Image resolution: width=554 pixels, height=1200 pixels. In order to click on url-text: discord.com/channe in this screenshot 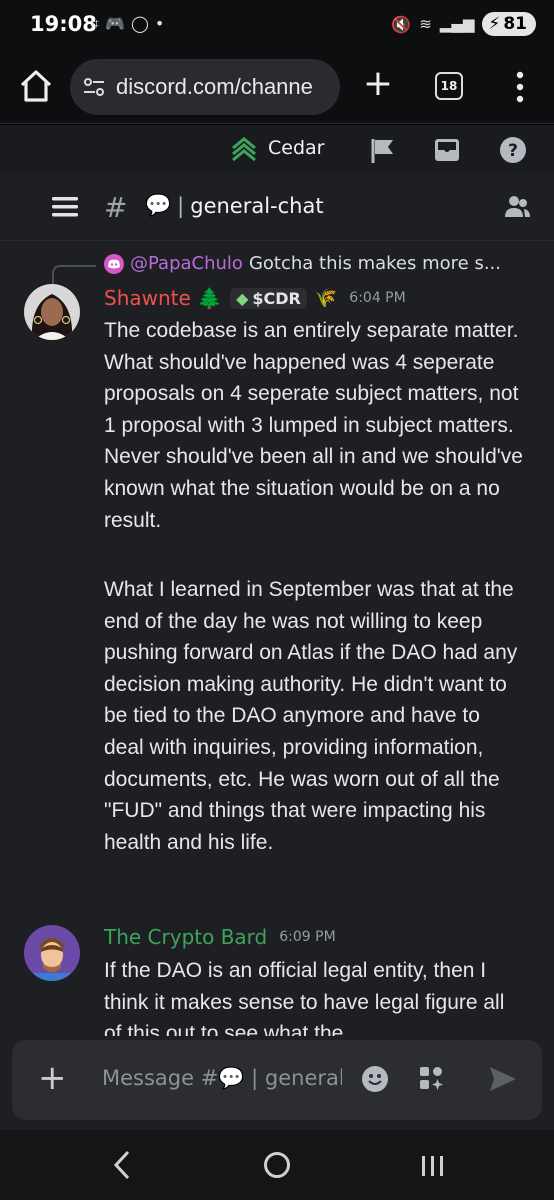, I will do `click(214, 86)`.